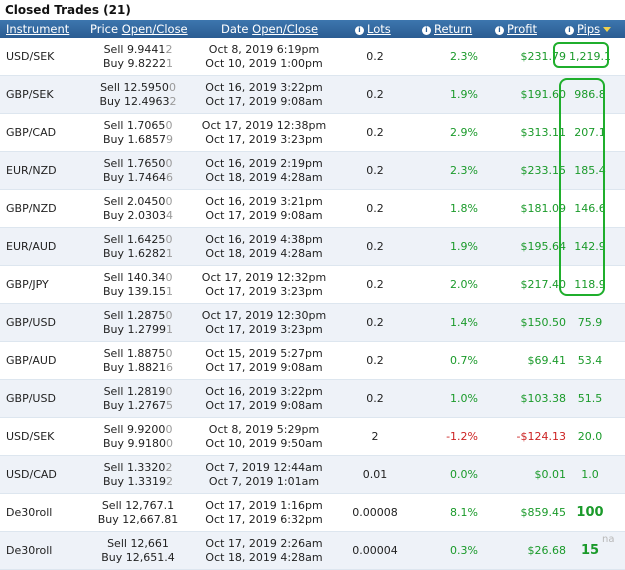 This screenshot has height=570, width=625. Describe the element at coordinates (464, 550) in the screenshot. I see `return-cell: 0.3%` at that location.